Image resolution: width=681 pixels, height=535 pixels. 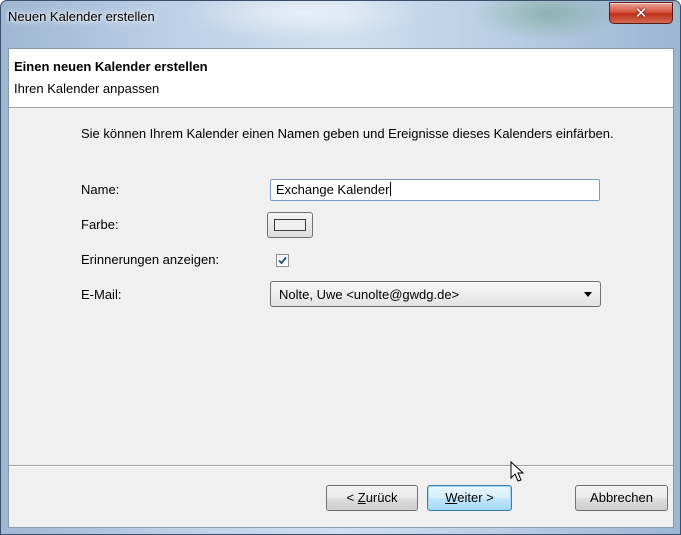 I want to click on close-icon: ✕, so click(x=641, y=13).